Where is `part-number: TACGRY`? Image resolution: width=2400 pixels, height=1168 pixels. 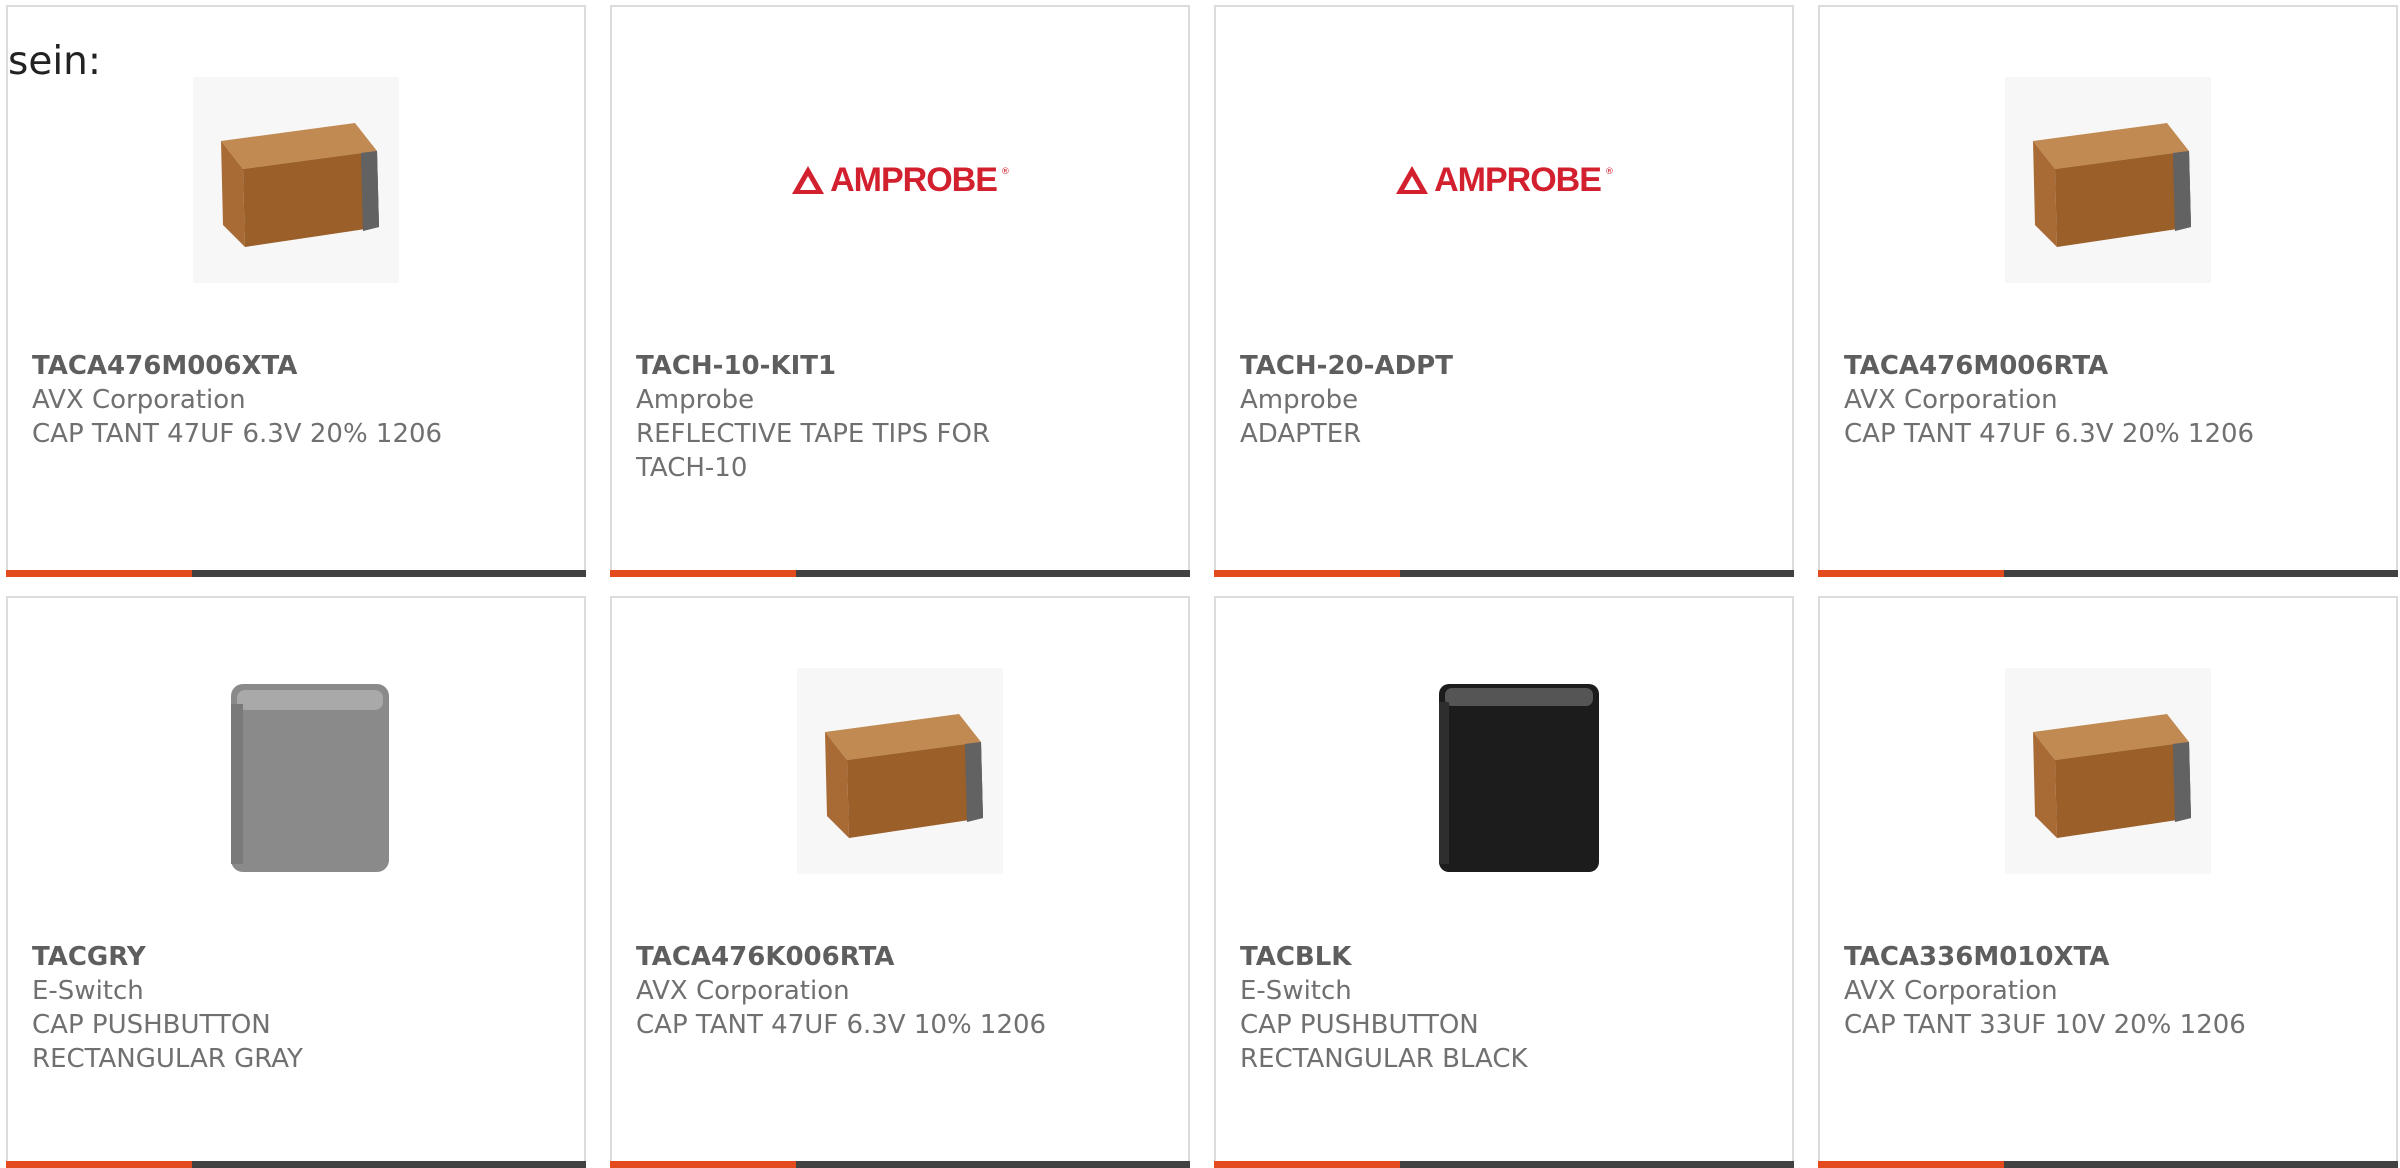
part-number: TACGRY is located at coordinates (247, 957).